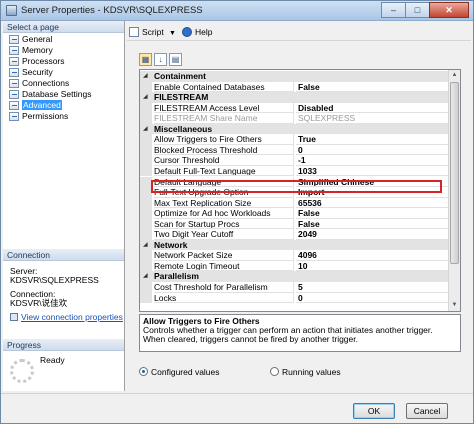 This screenshot has width=474, height=424. Describe the element at coordinates (372, 203) in the screenshot. I see `property-value: 65536` at that location.